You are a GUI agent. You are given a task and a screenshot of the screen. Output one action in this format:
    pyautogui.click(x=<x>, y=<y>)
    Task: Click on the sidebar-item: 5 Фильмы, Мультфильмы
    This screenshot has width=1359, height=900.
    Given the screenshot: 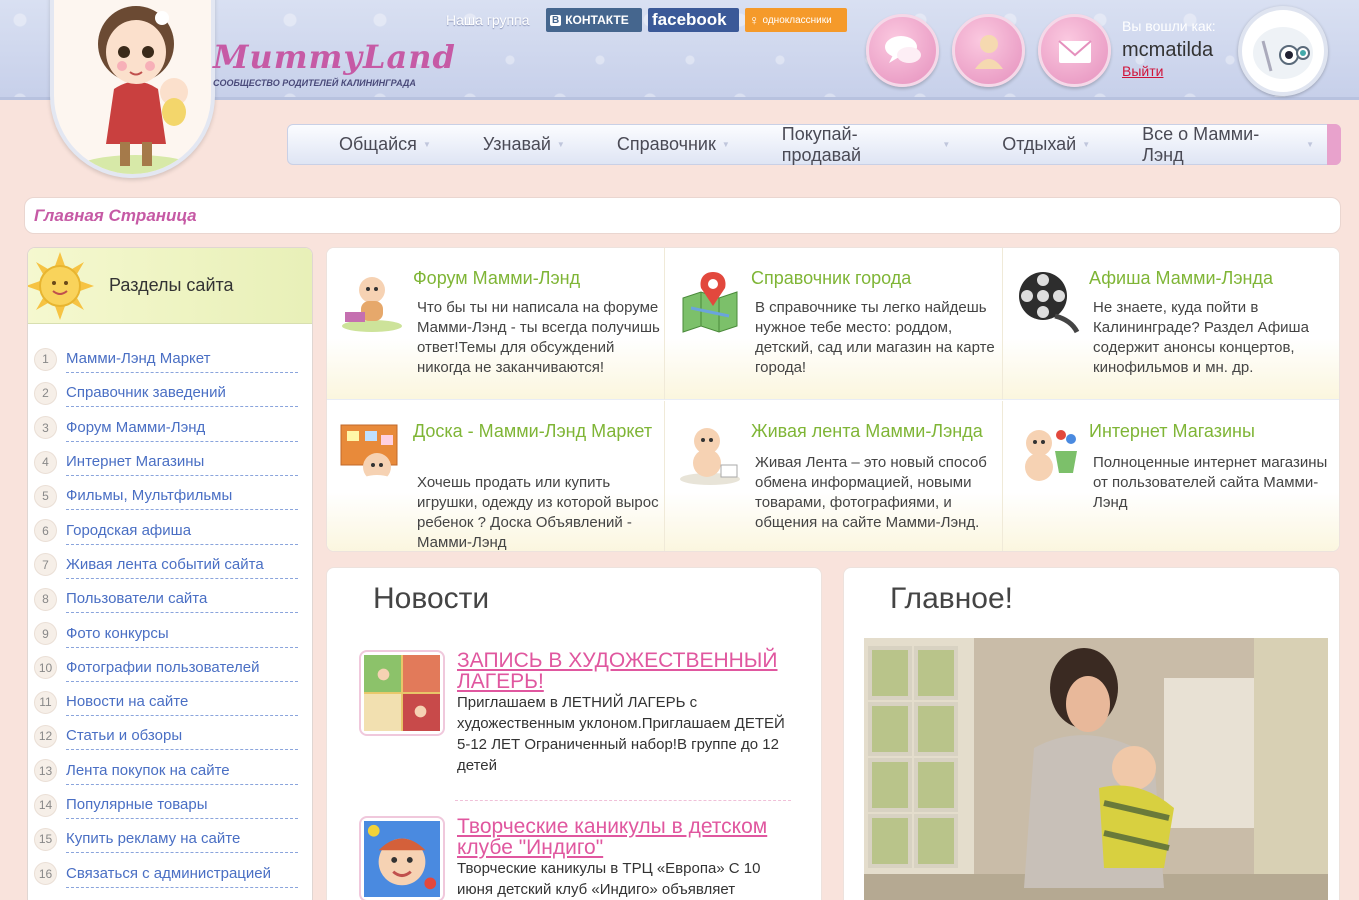 What is the action you would take?
    pyautogui.click(x=166, y=496)
    